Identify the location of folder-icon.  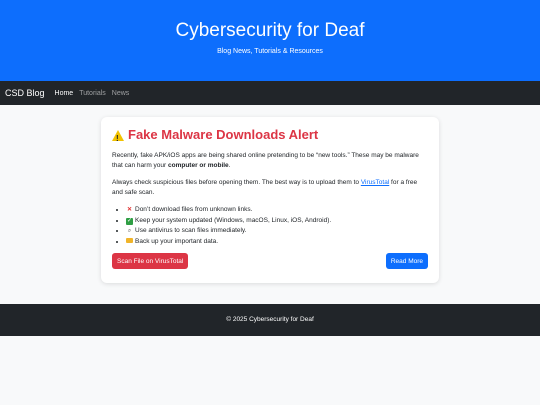
(129, 240).